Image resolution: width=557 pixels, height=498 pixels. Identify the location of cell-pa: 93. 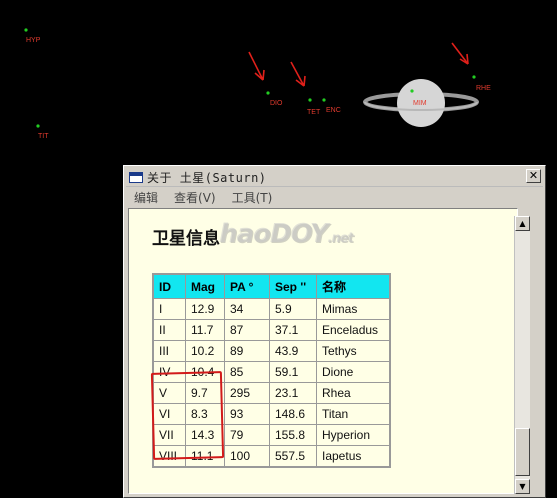
(247, 414).